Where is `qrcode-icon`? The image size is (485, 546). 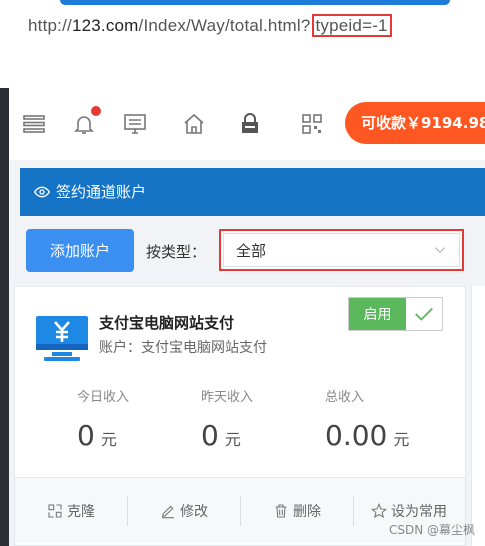 qrcode-icon is located at coordinates (312, 124).